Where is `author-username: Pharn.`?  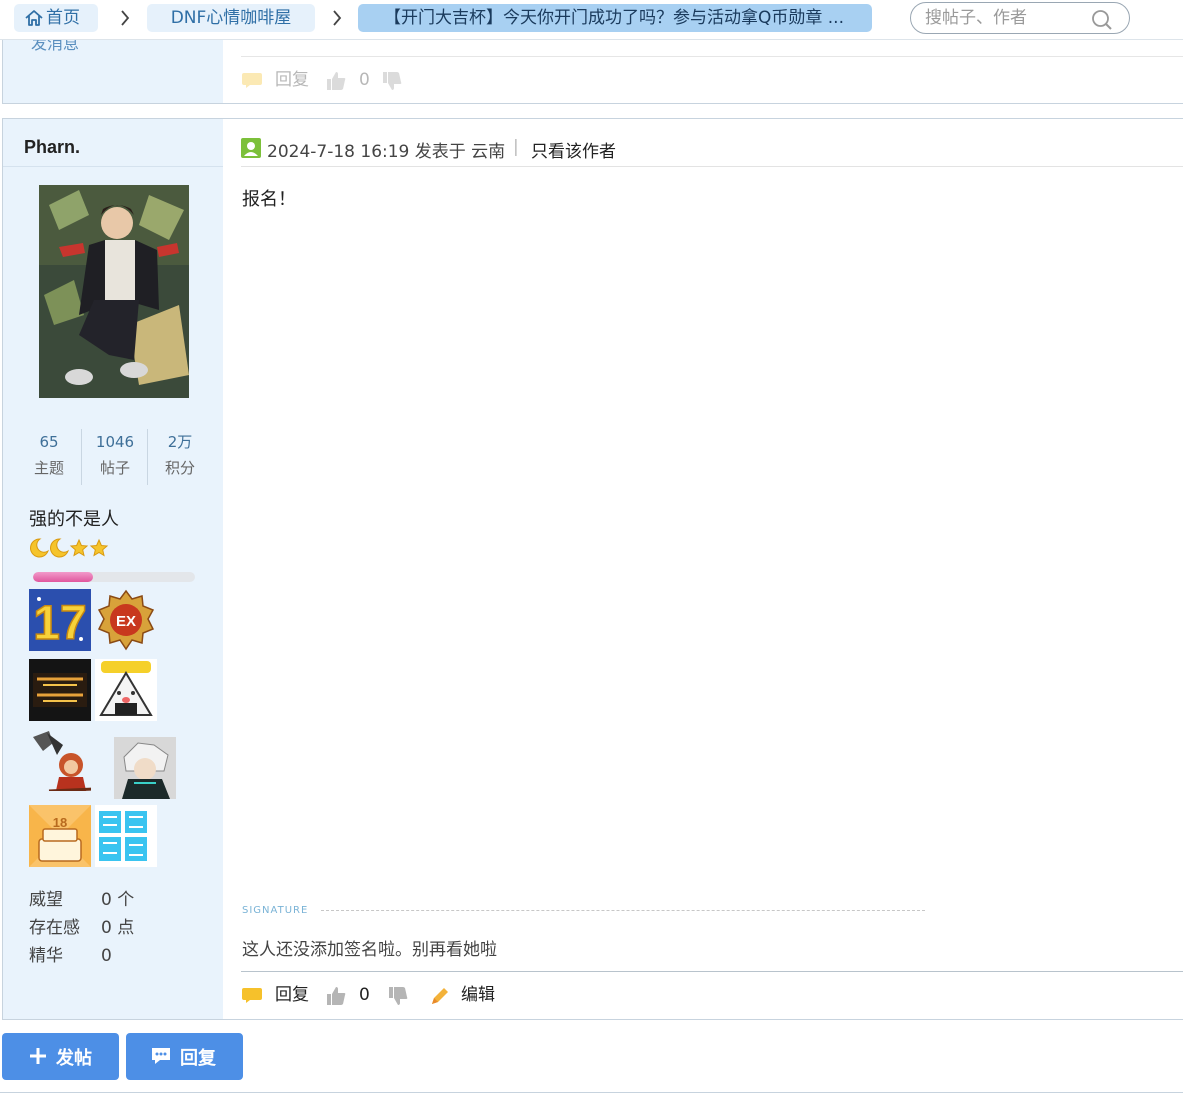
author-username: Pharn. is located at coordinates (52, 147).